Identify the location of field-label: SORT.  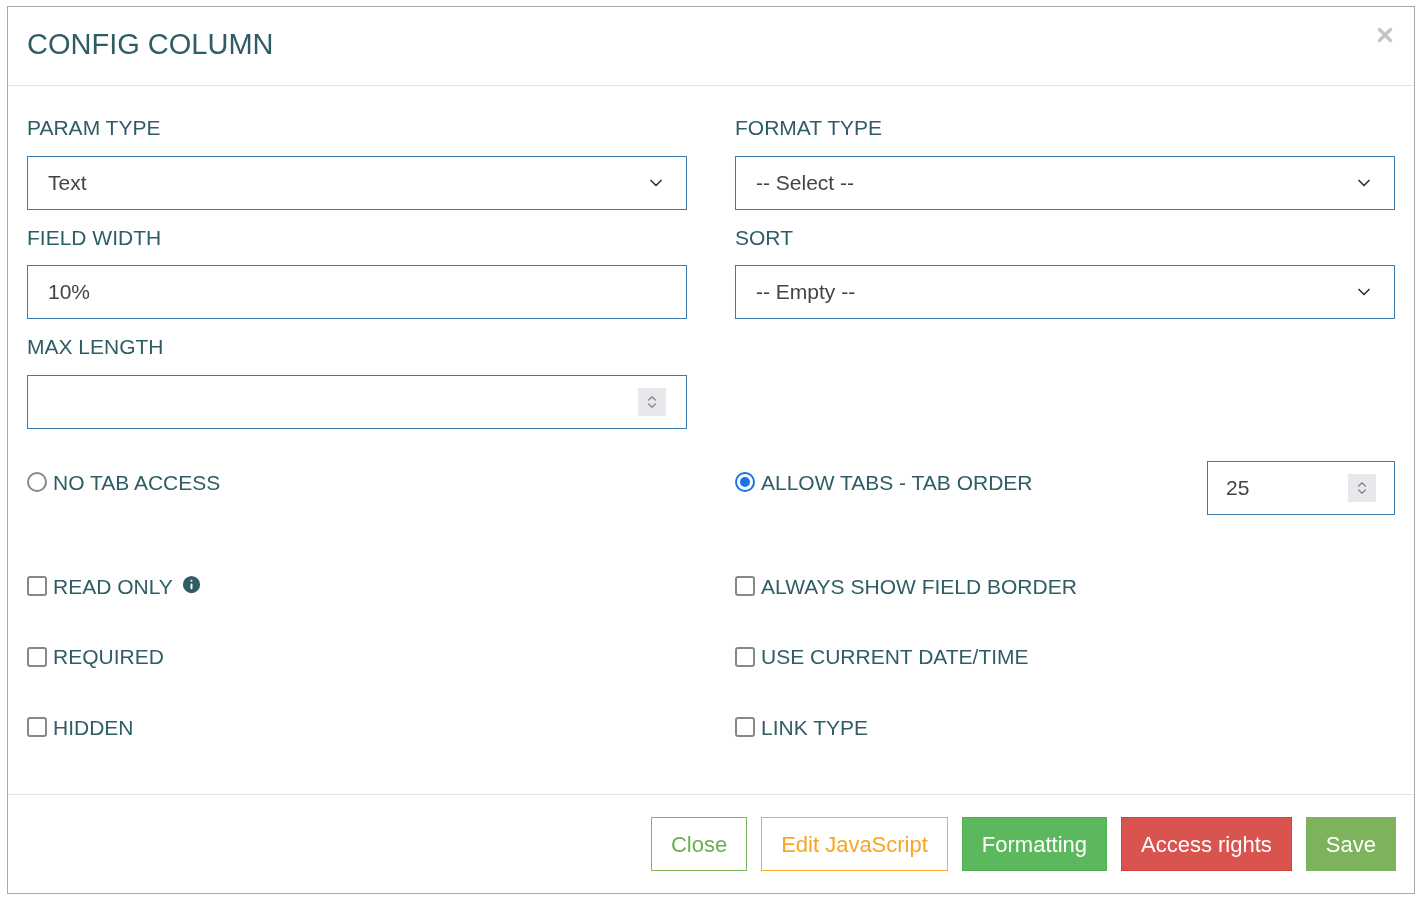
(764, 237).